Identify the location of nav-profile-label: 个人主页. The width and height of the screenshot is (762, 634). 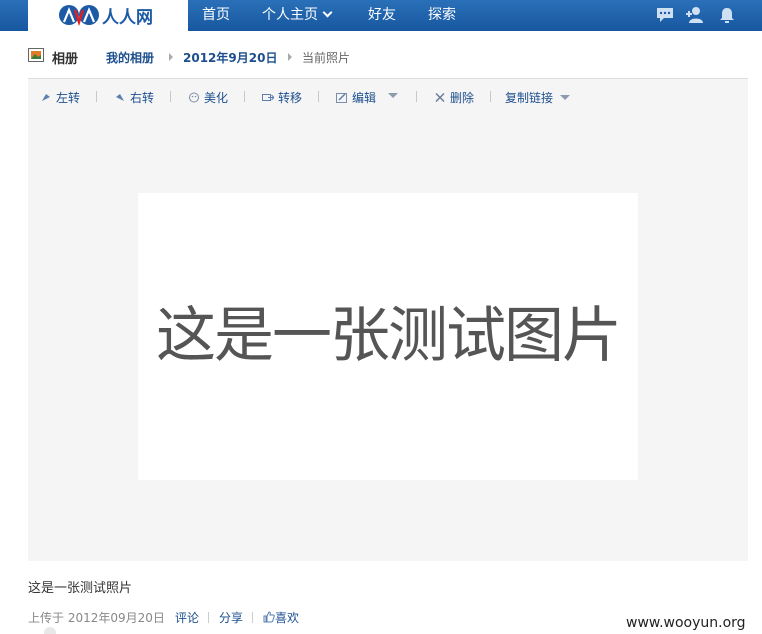
(290, 15).